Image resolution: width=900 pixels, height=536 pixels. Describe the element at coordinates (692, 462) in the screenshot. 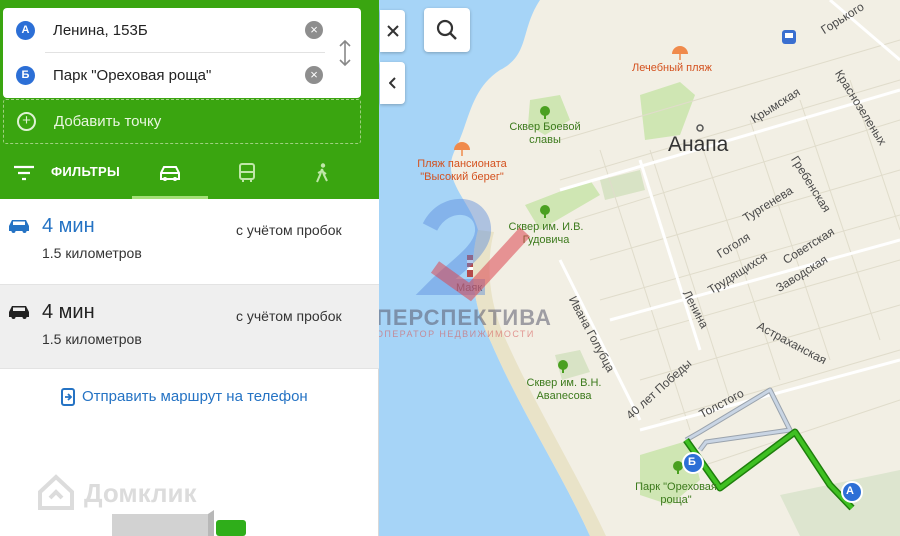

I see `marker-b-label: Б` at that location.